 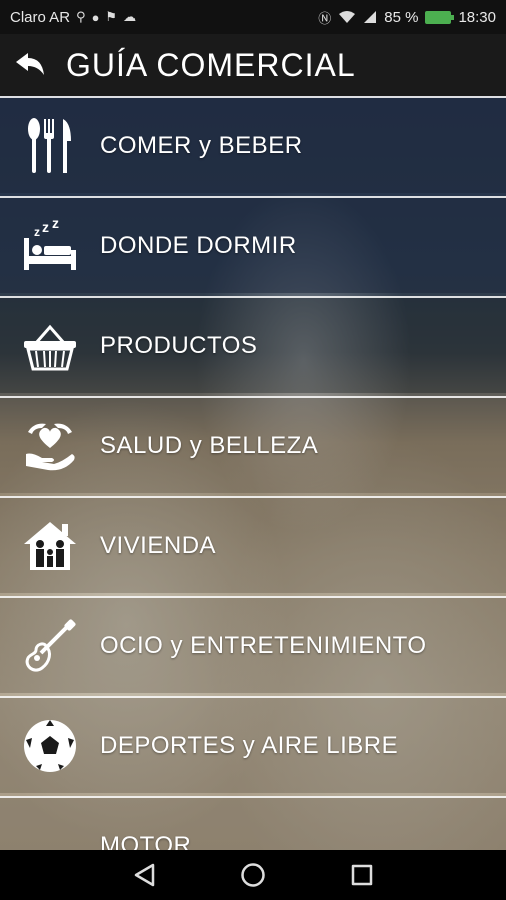 What do you see at coordinates (347, 17) in the screenshot?
I see `wifi-icon` at bounding box center [347, 17].